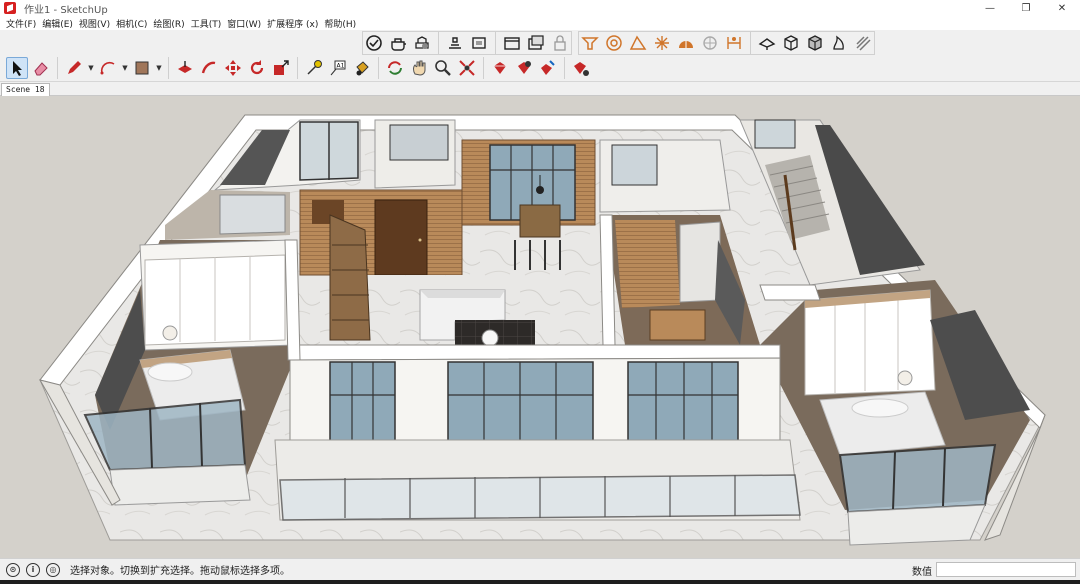 Image resolution: width=1080 pixels, height=584 pixels. What do you see at coordinates (180, 485) in the screenshot?
I see `left-balcony` at bounding box center [180, 485].